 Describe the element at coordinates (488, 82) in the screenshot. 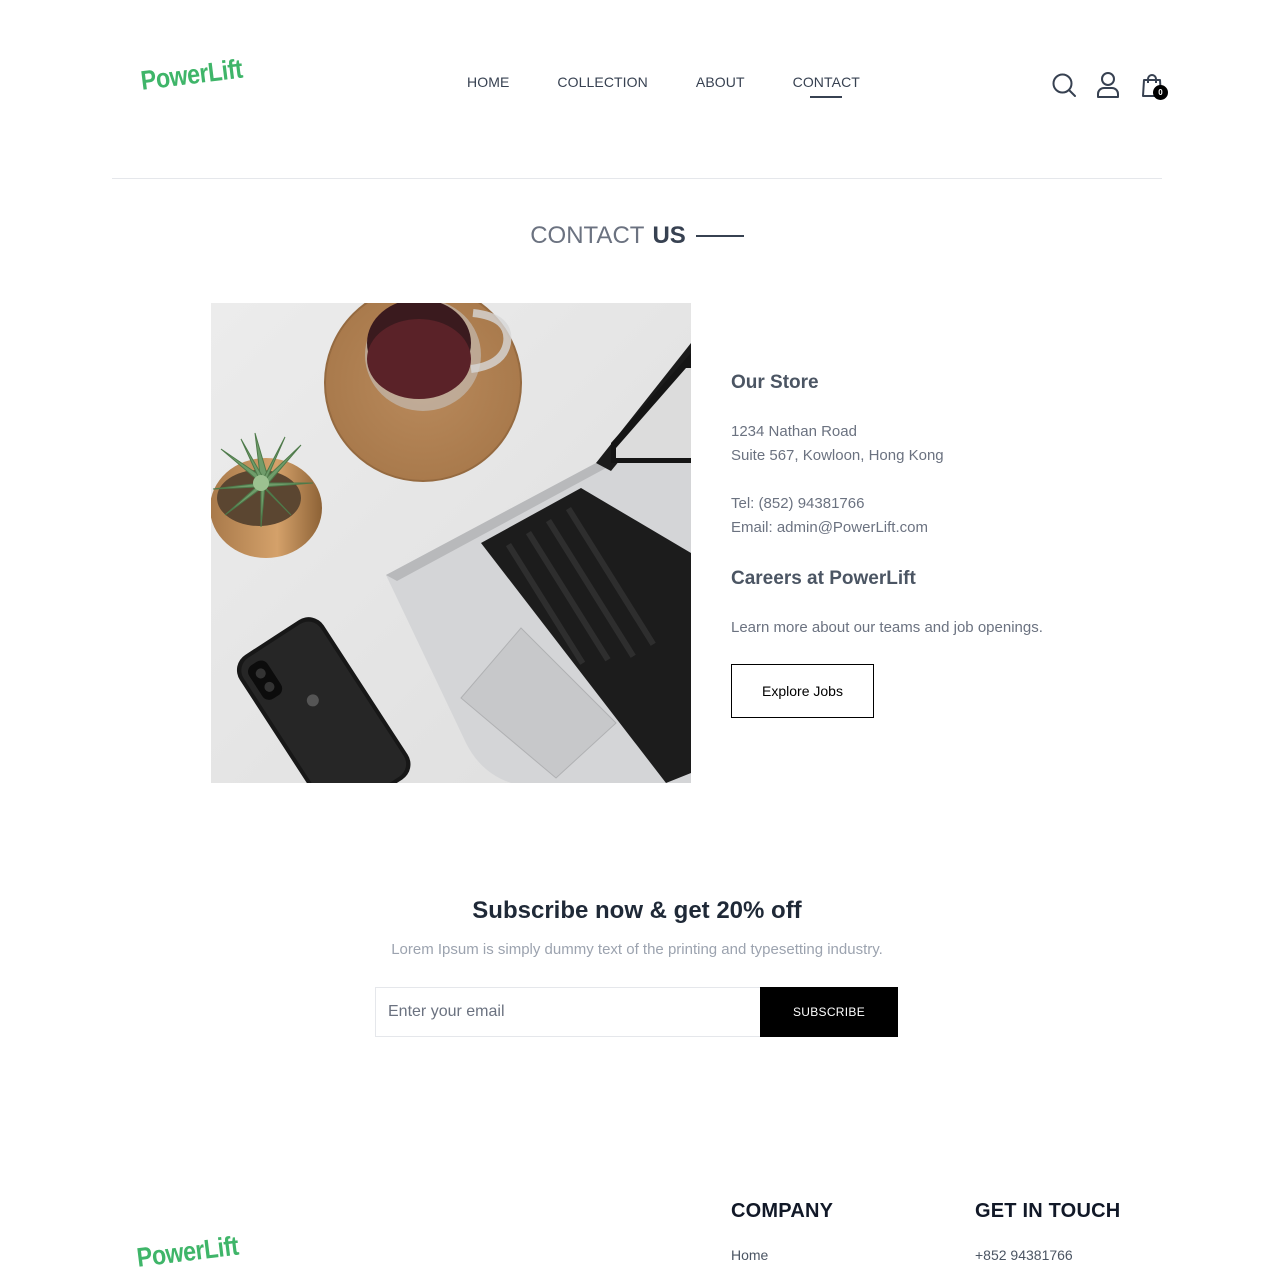

I see `nav-item-home: HOME` at that location.